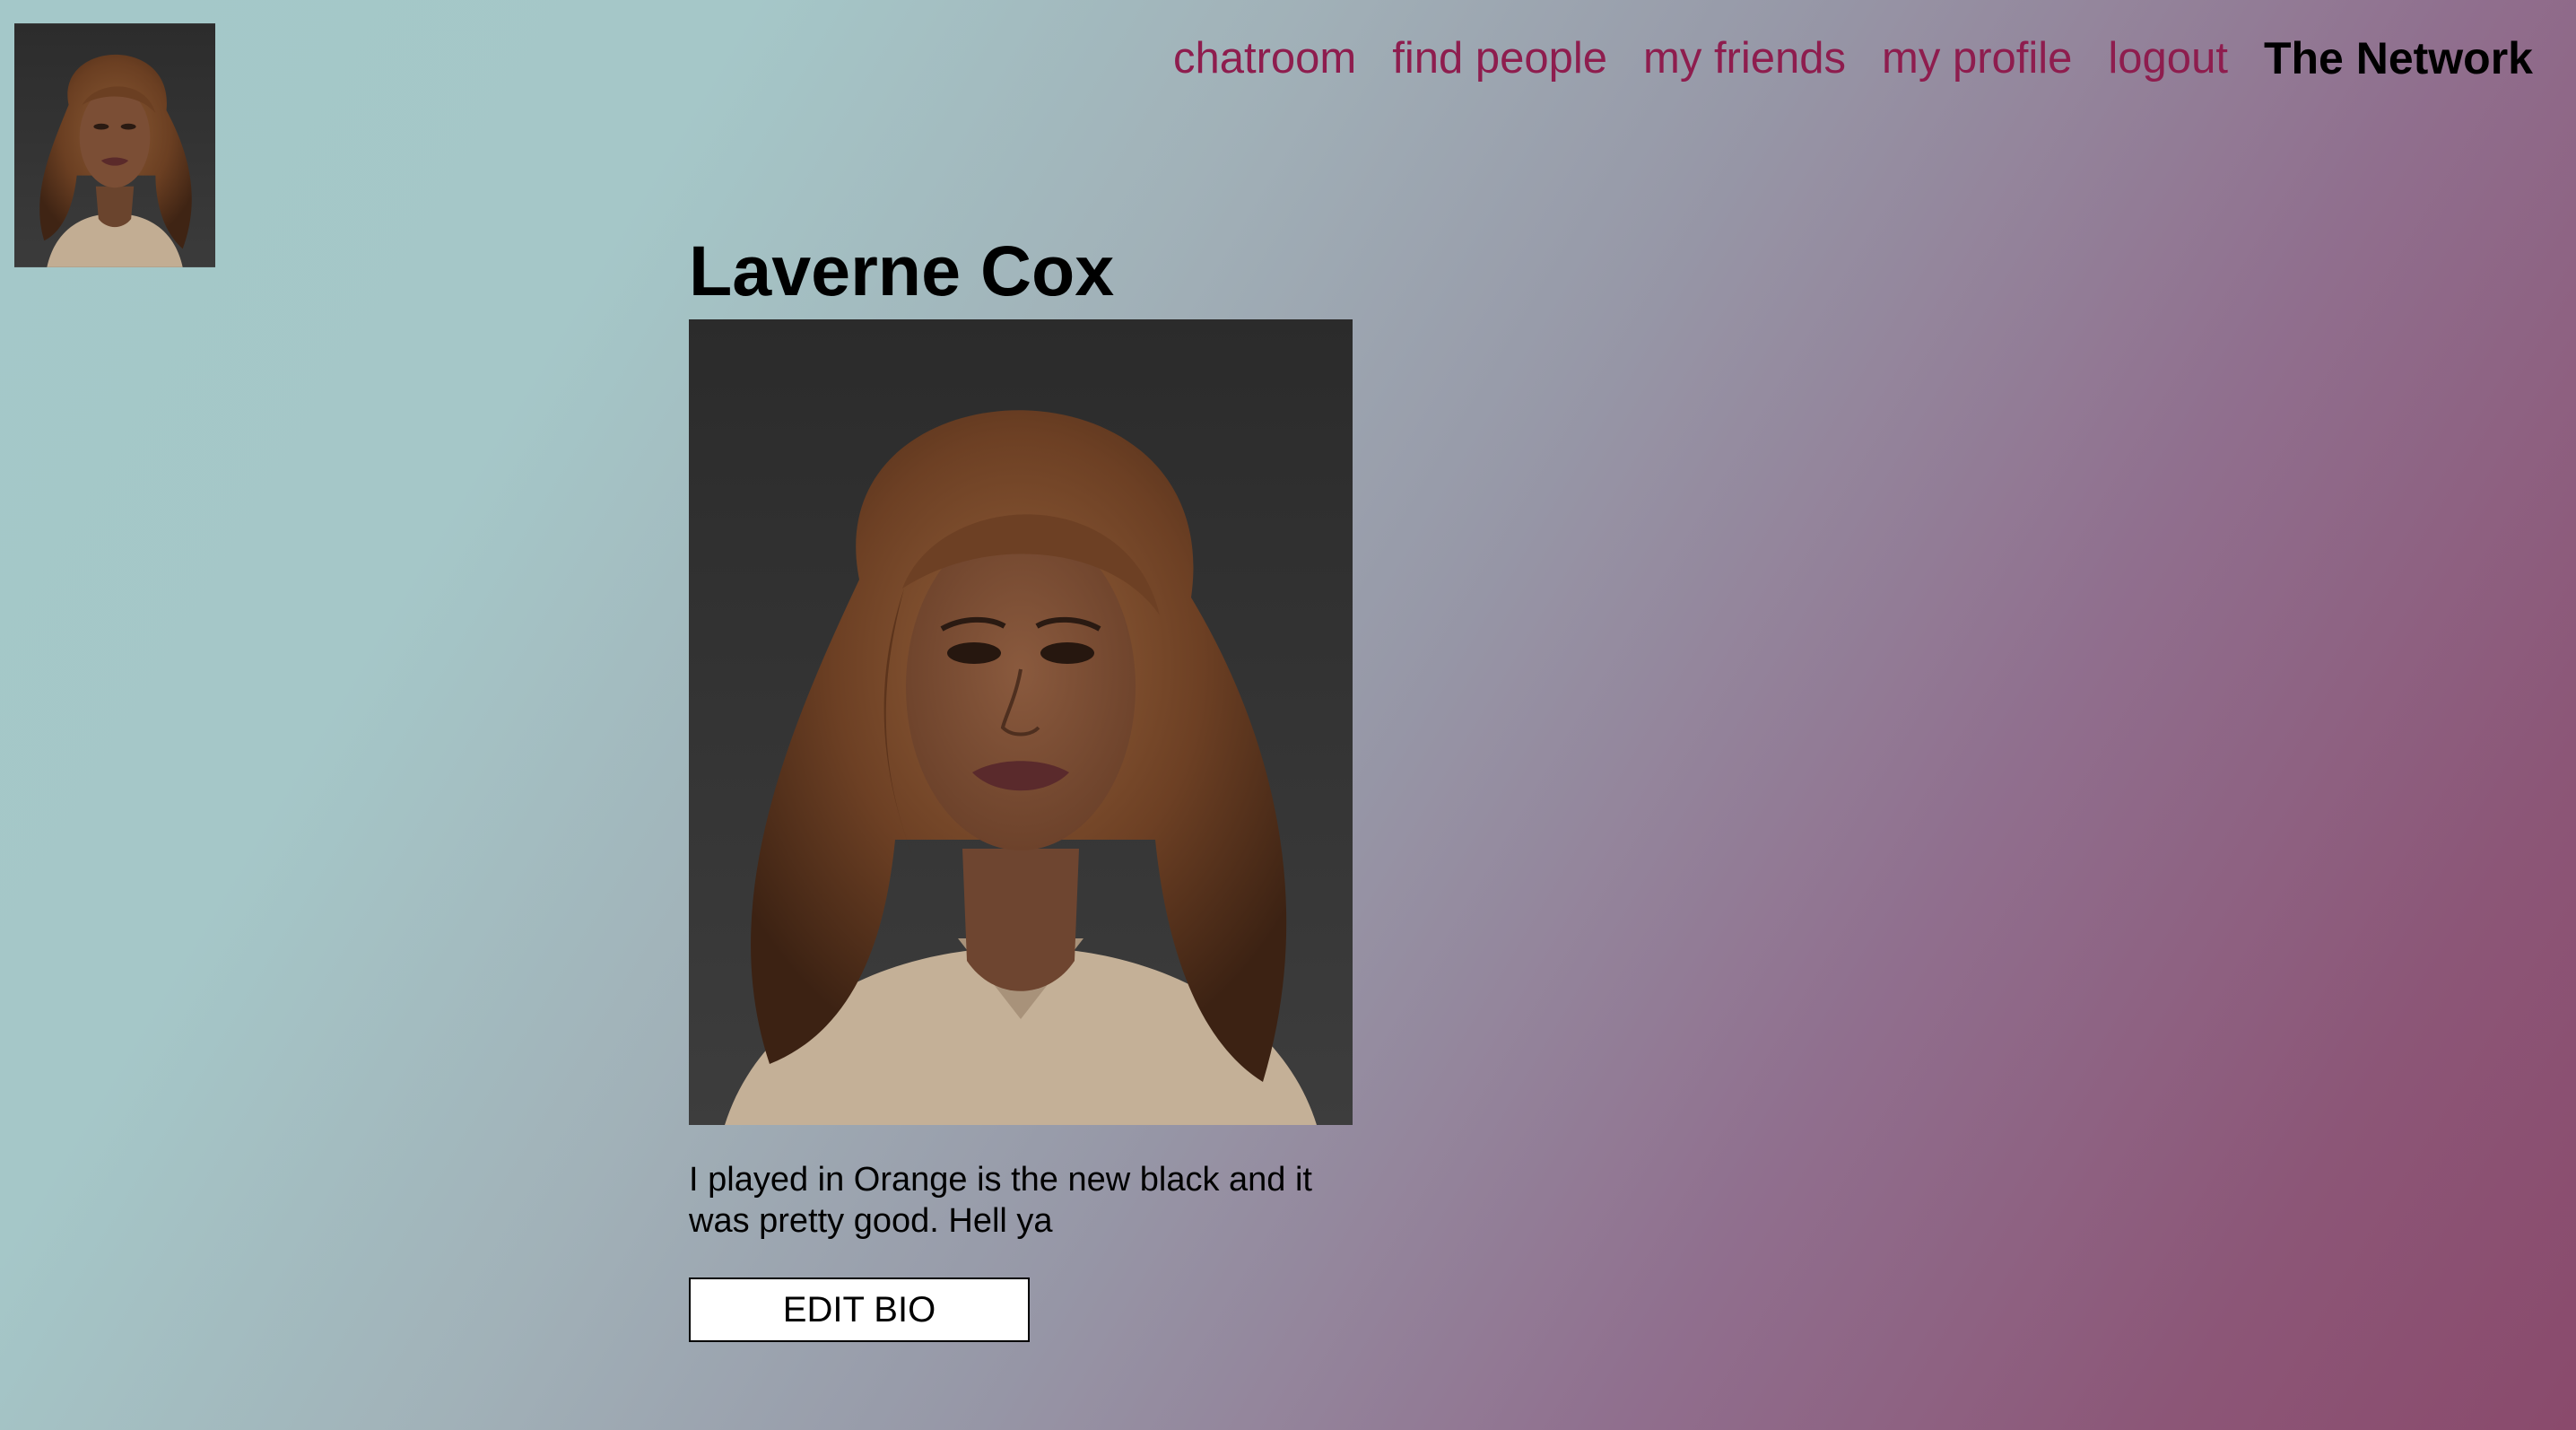  What do you see at coordinates (902, 270) in the screenshot?
I see `profile-name: Laverne Cox` at bounding box center [902, 270].